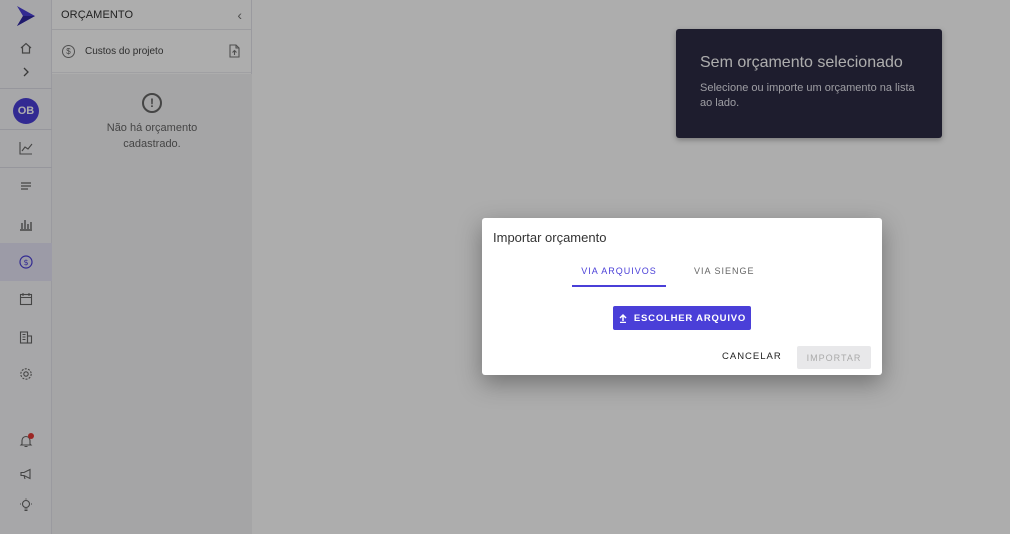 This screenshot has height=534, width=1010. I want to click on active-tab-indicator, so click(619, 286).